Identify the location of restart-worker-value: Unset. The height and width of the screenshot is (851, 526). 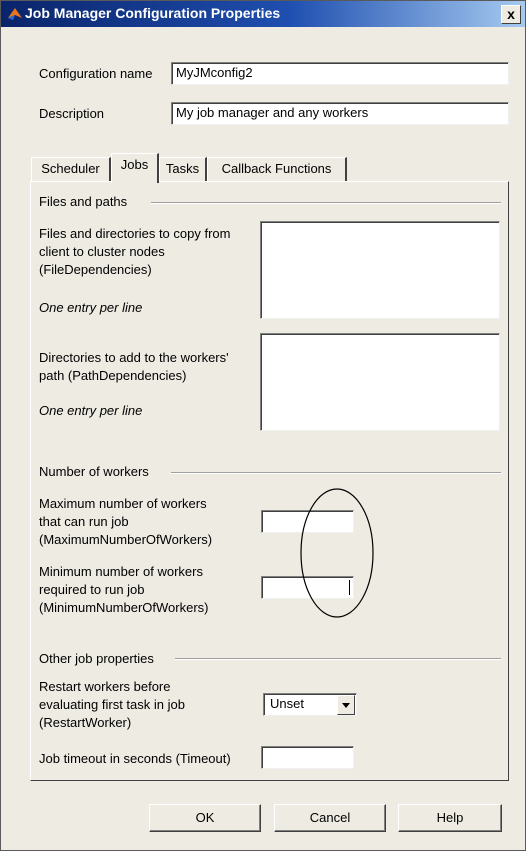
(287, 703).